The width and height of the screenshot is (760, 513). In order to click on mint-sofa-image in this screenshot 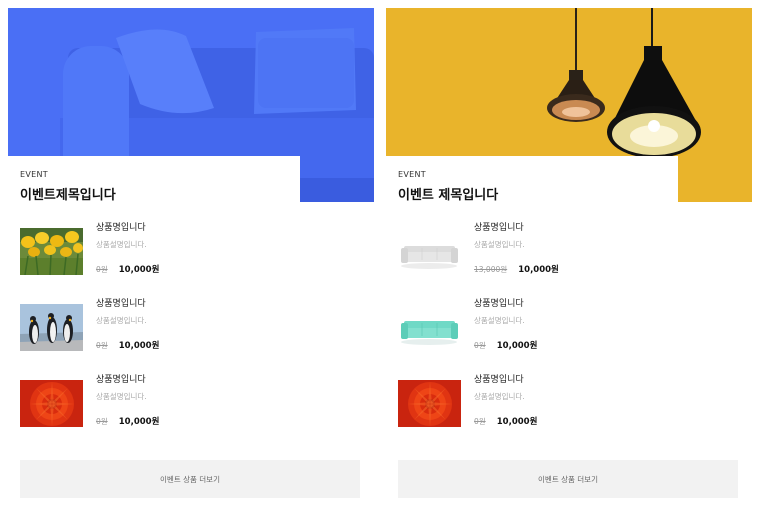, I will do `click(429, 327)`.